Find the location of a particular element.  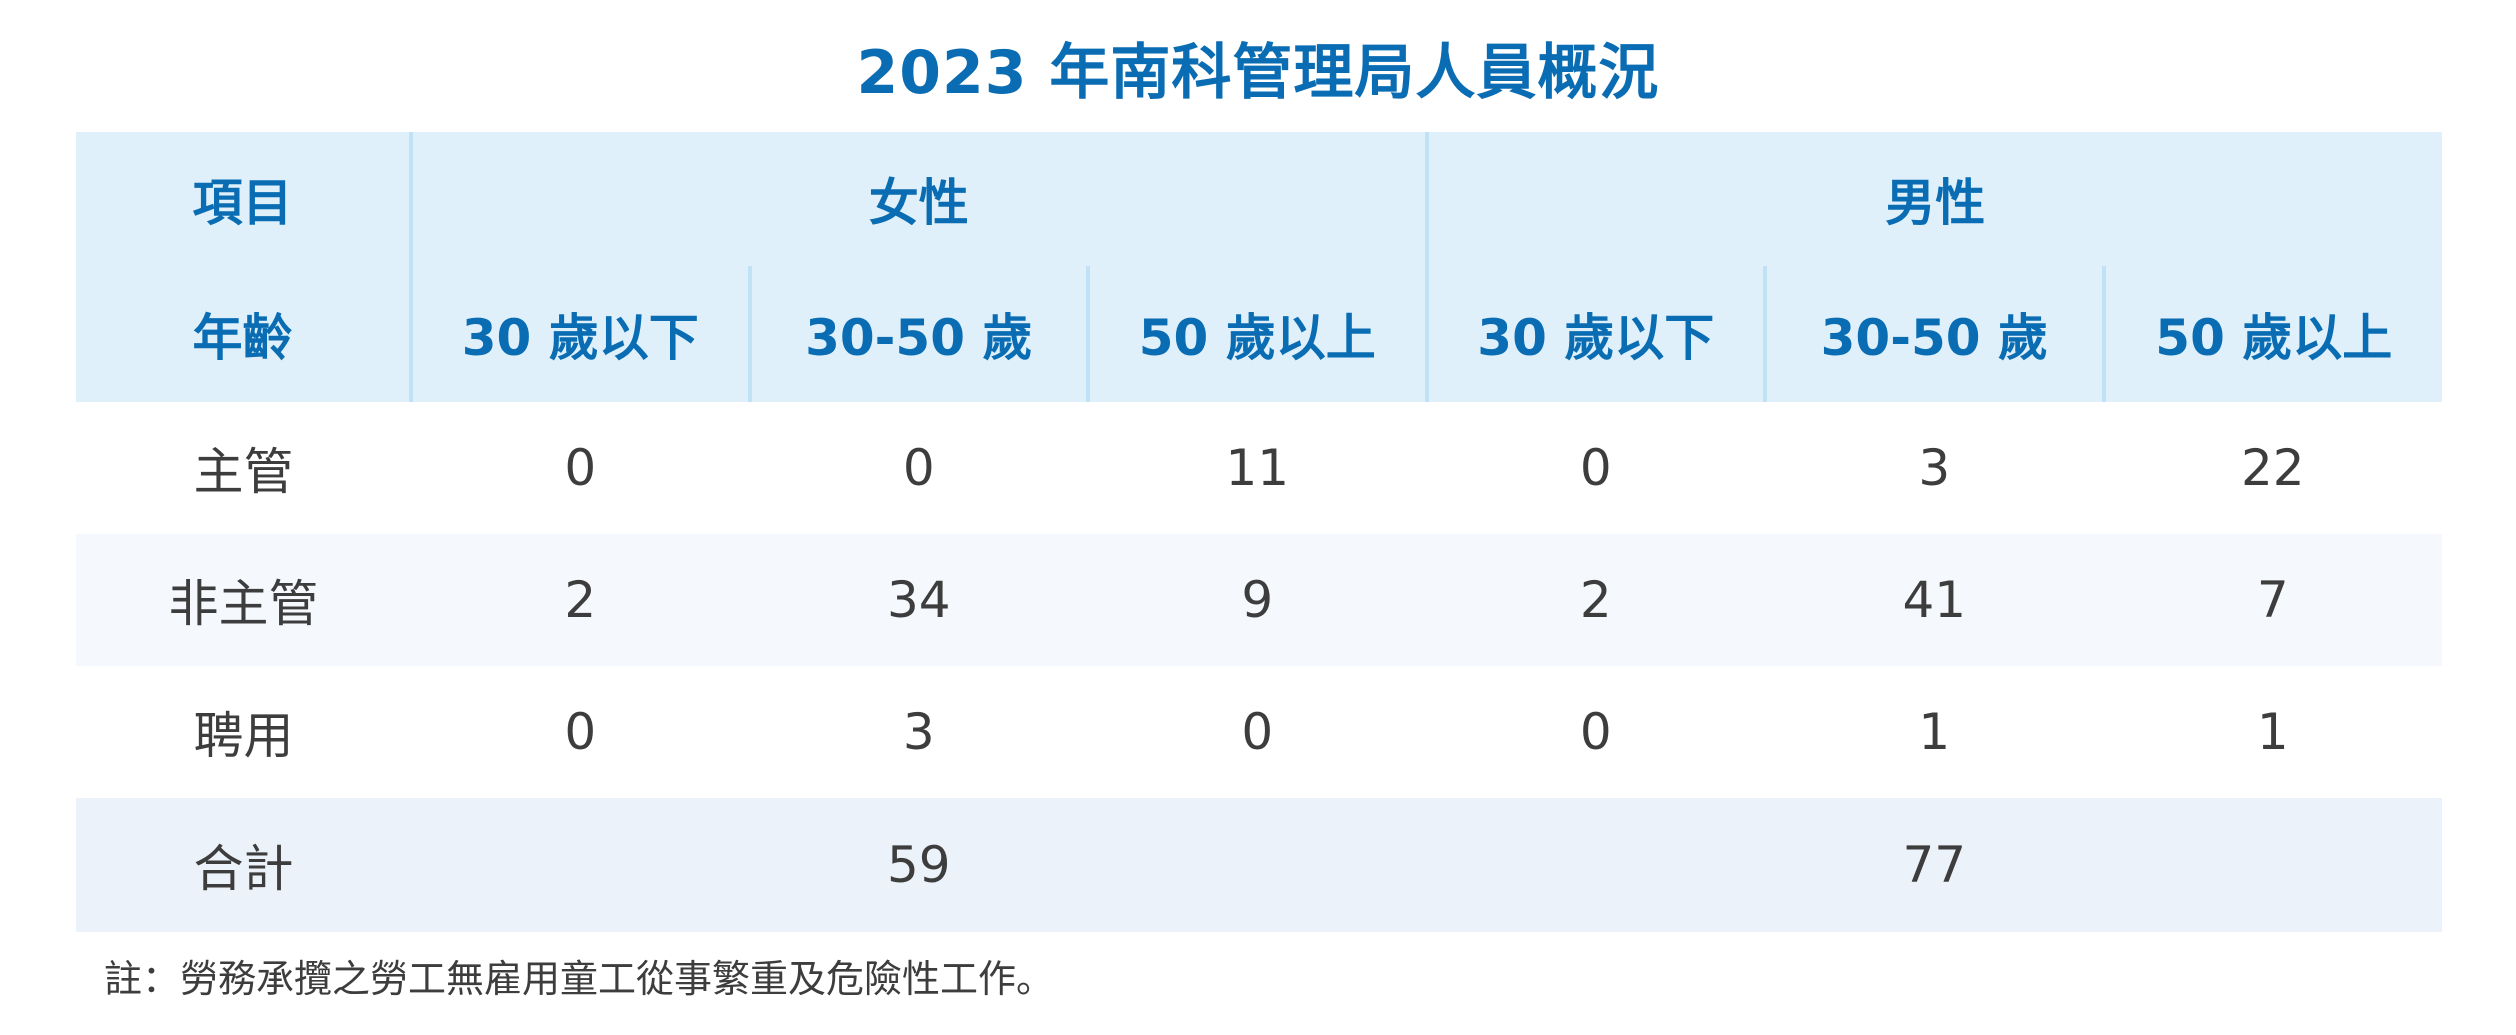

page-title: 2023 年南科管理局人員概況 is located at coordinates (1258, 73).